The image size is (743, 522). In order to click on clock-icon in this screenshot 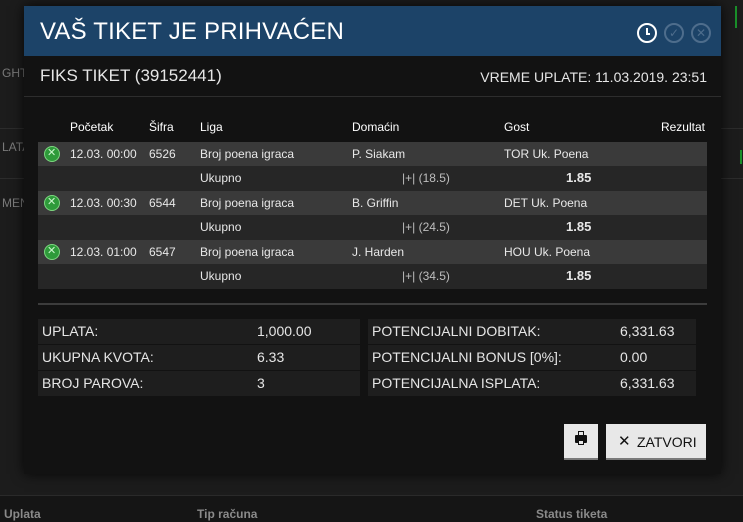, I will do `click(647, 33)`.